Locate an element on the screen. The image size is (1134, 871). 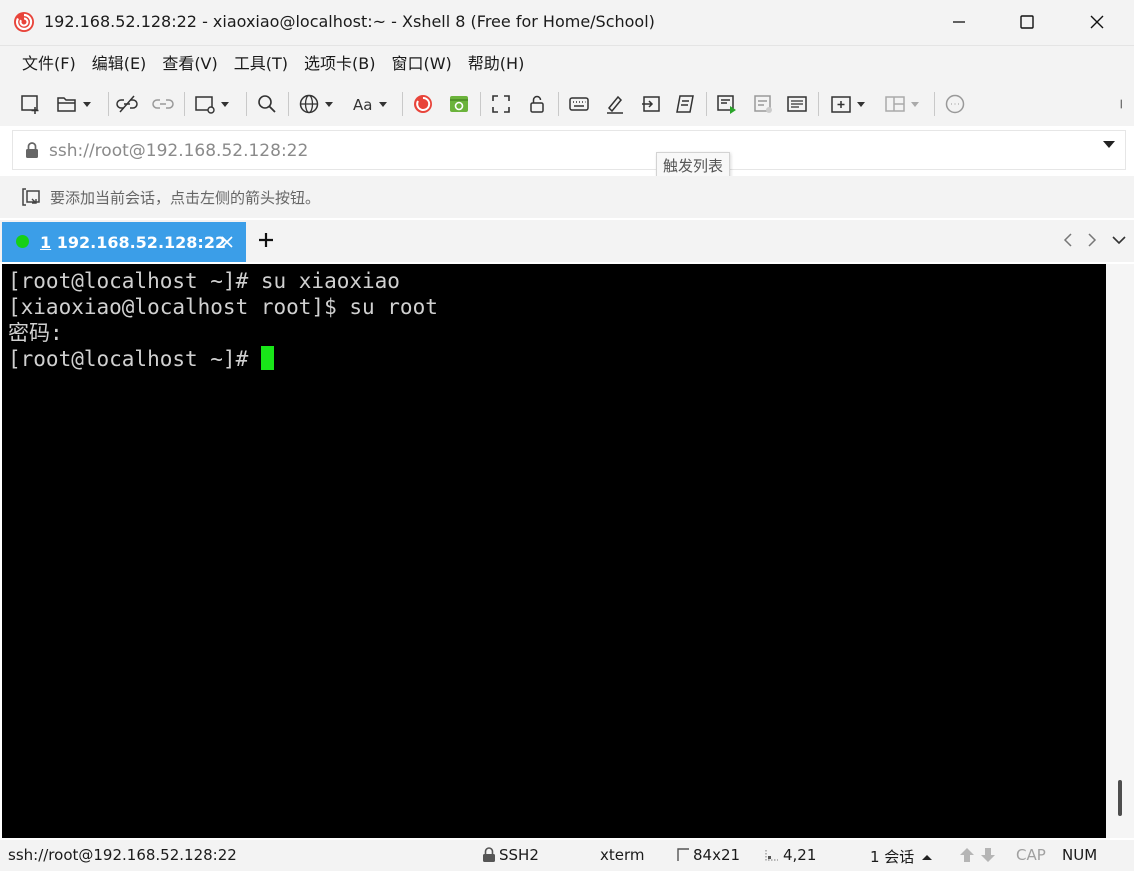
minimize-icon is located at coordinates (959, 22).